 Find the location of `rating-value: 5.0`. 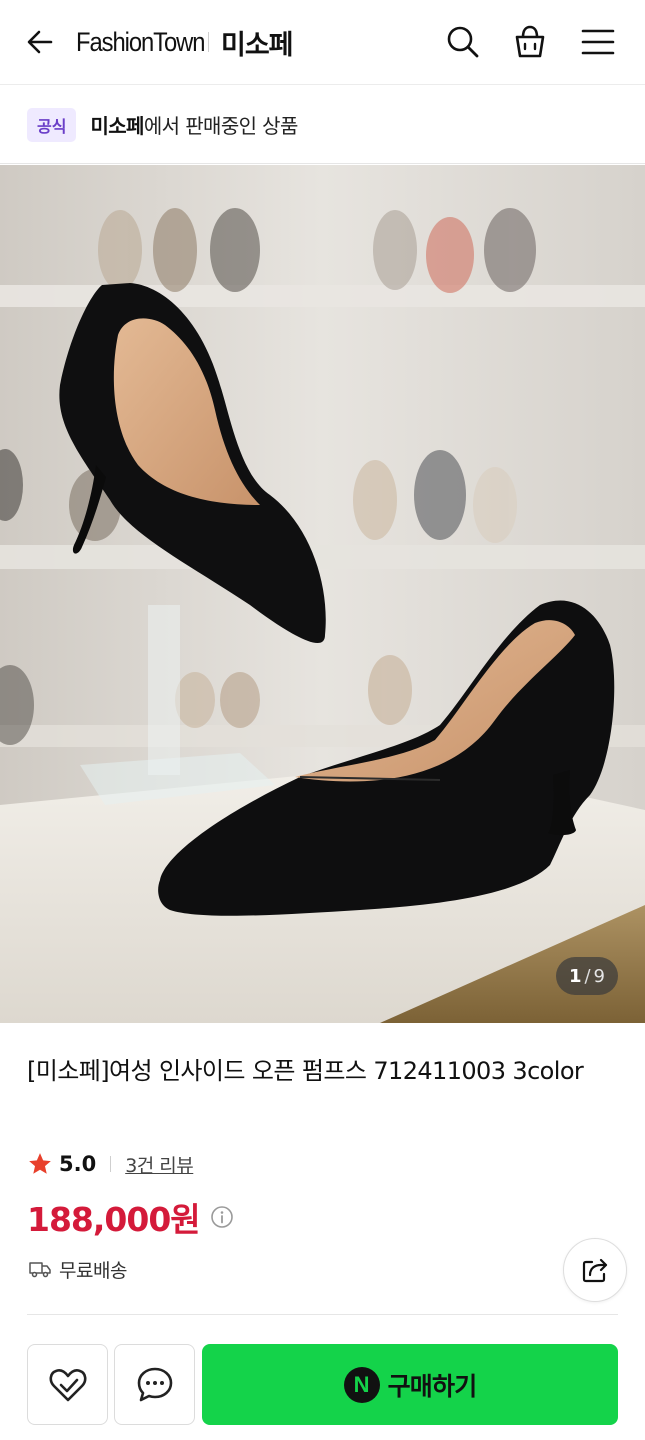

rating-value: 5.0 is located at coordinates (78, 1164).